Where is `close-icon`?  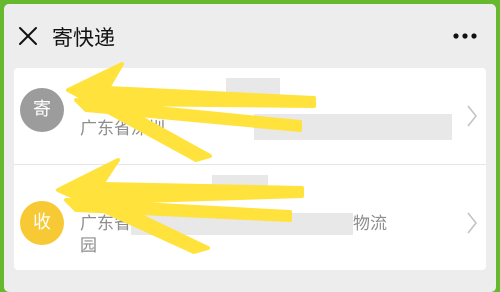 close-icon is located at coordinates (28, 36).